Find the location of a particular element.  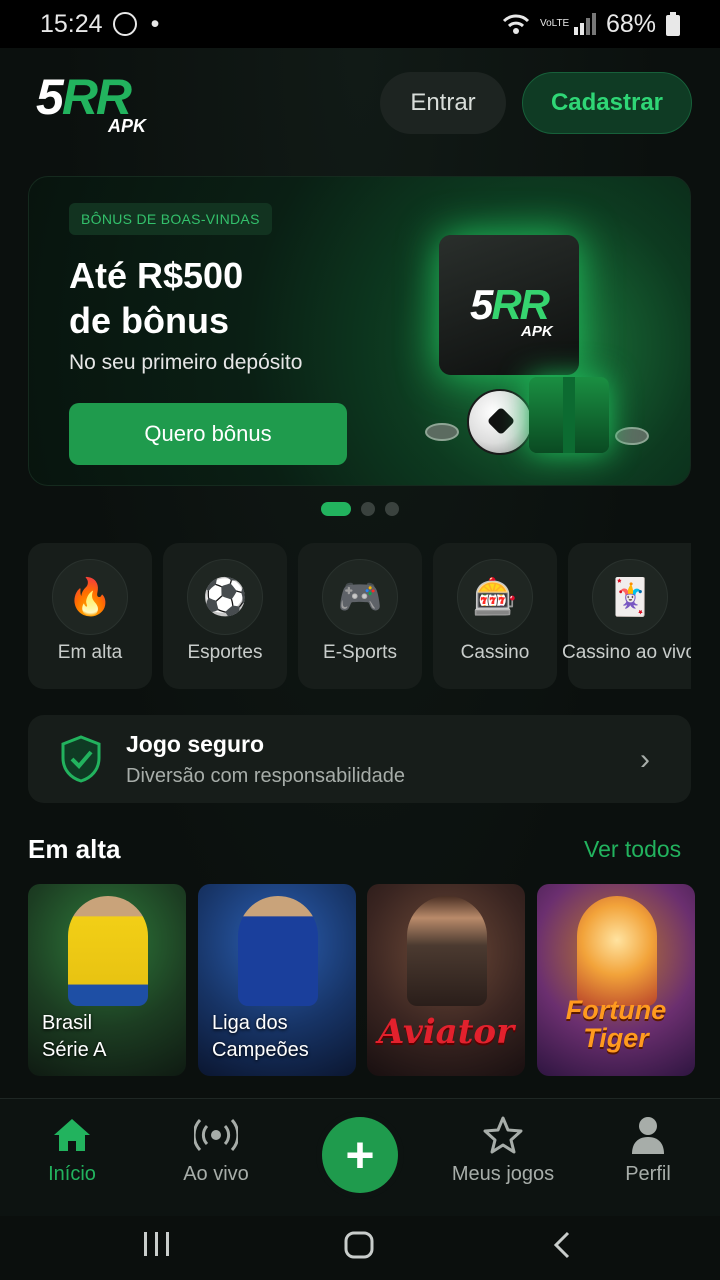

category-cassino: 🎰 Cassino is located at coordinates (495, 616).